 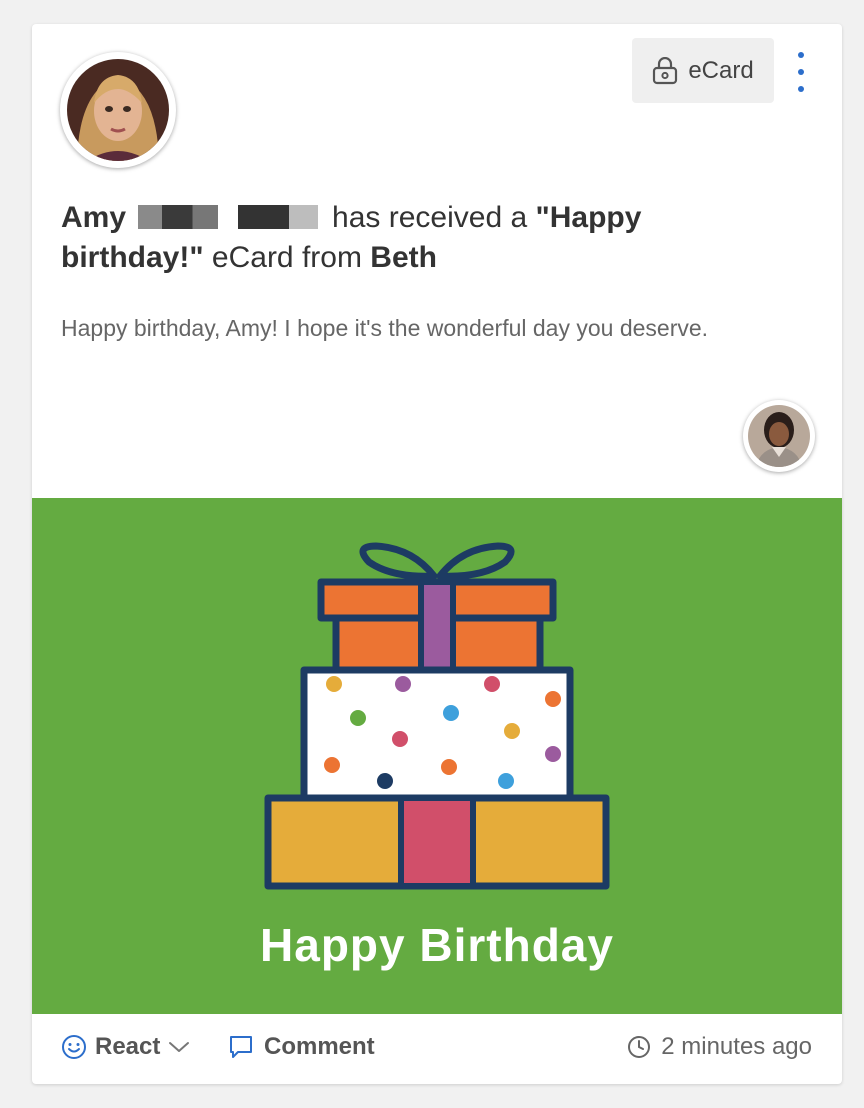 I want to click on comment-icon, so click(x=241, y=1047).